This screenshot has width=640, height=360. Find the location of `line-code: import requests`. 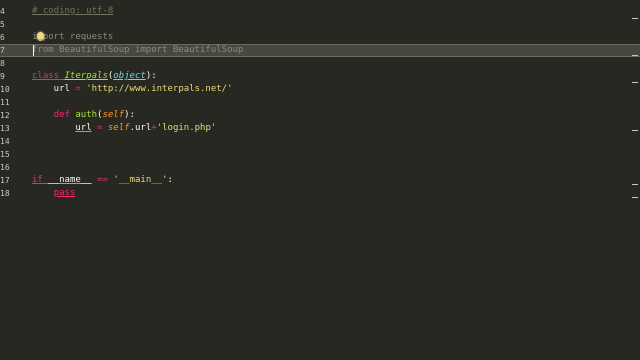

line-code: import requests is located at coordinates (72, 37).